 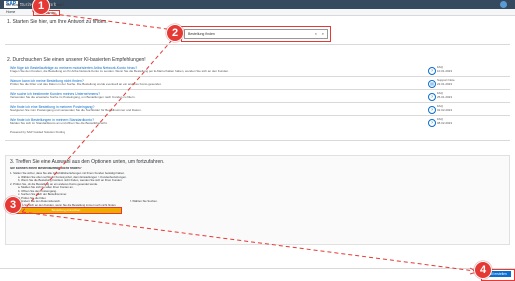 What do you see at coordinates (483, 270) in the screenshot?
I see `step-badge-4: 4` at bounding box center [483, 270].